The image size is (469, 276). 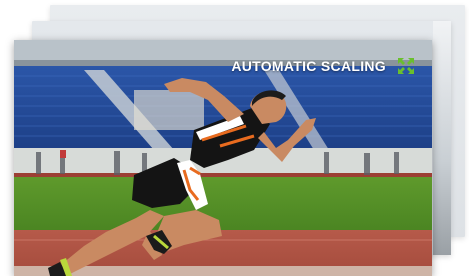 I want to click on slide-edge-shadow, so click(x=442, y=138).